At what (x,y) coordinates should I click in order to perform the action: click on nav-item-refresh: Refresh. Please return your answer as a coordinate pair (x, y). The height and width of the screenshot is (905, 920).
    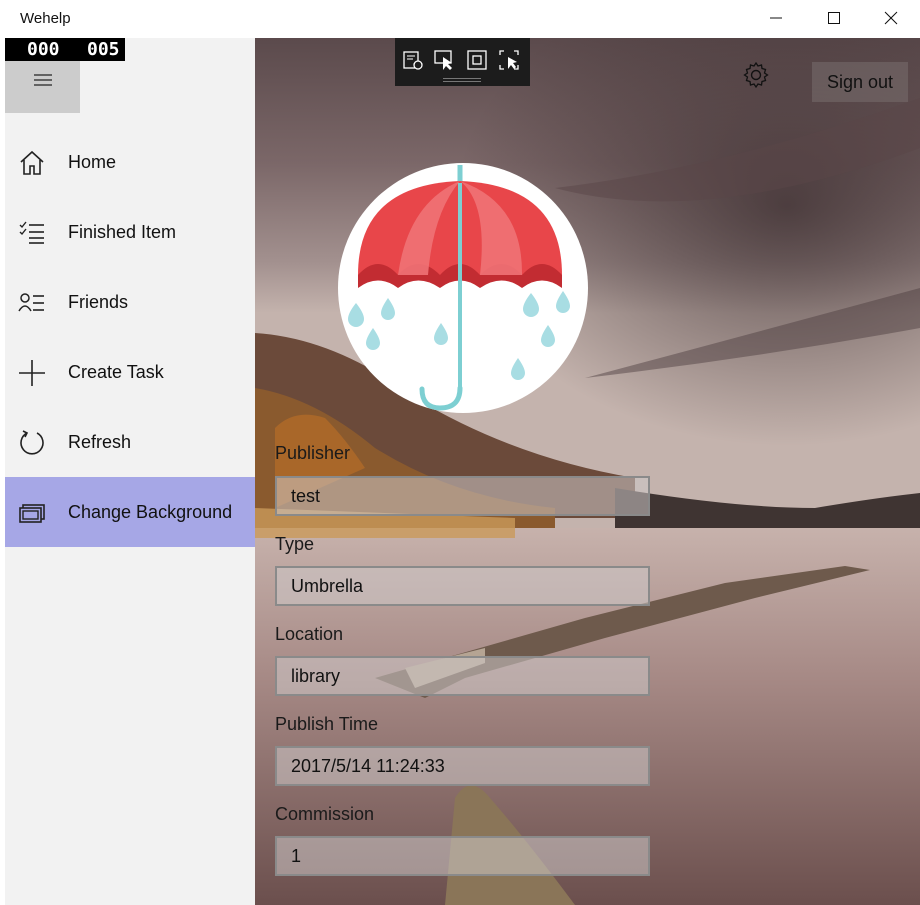
    Looking at the image, I should click on (130, 442).